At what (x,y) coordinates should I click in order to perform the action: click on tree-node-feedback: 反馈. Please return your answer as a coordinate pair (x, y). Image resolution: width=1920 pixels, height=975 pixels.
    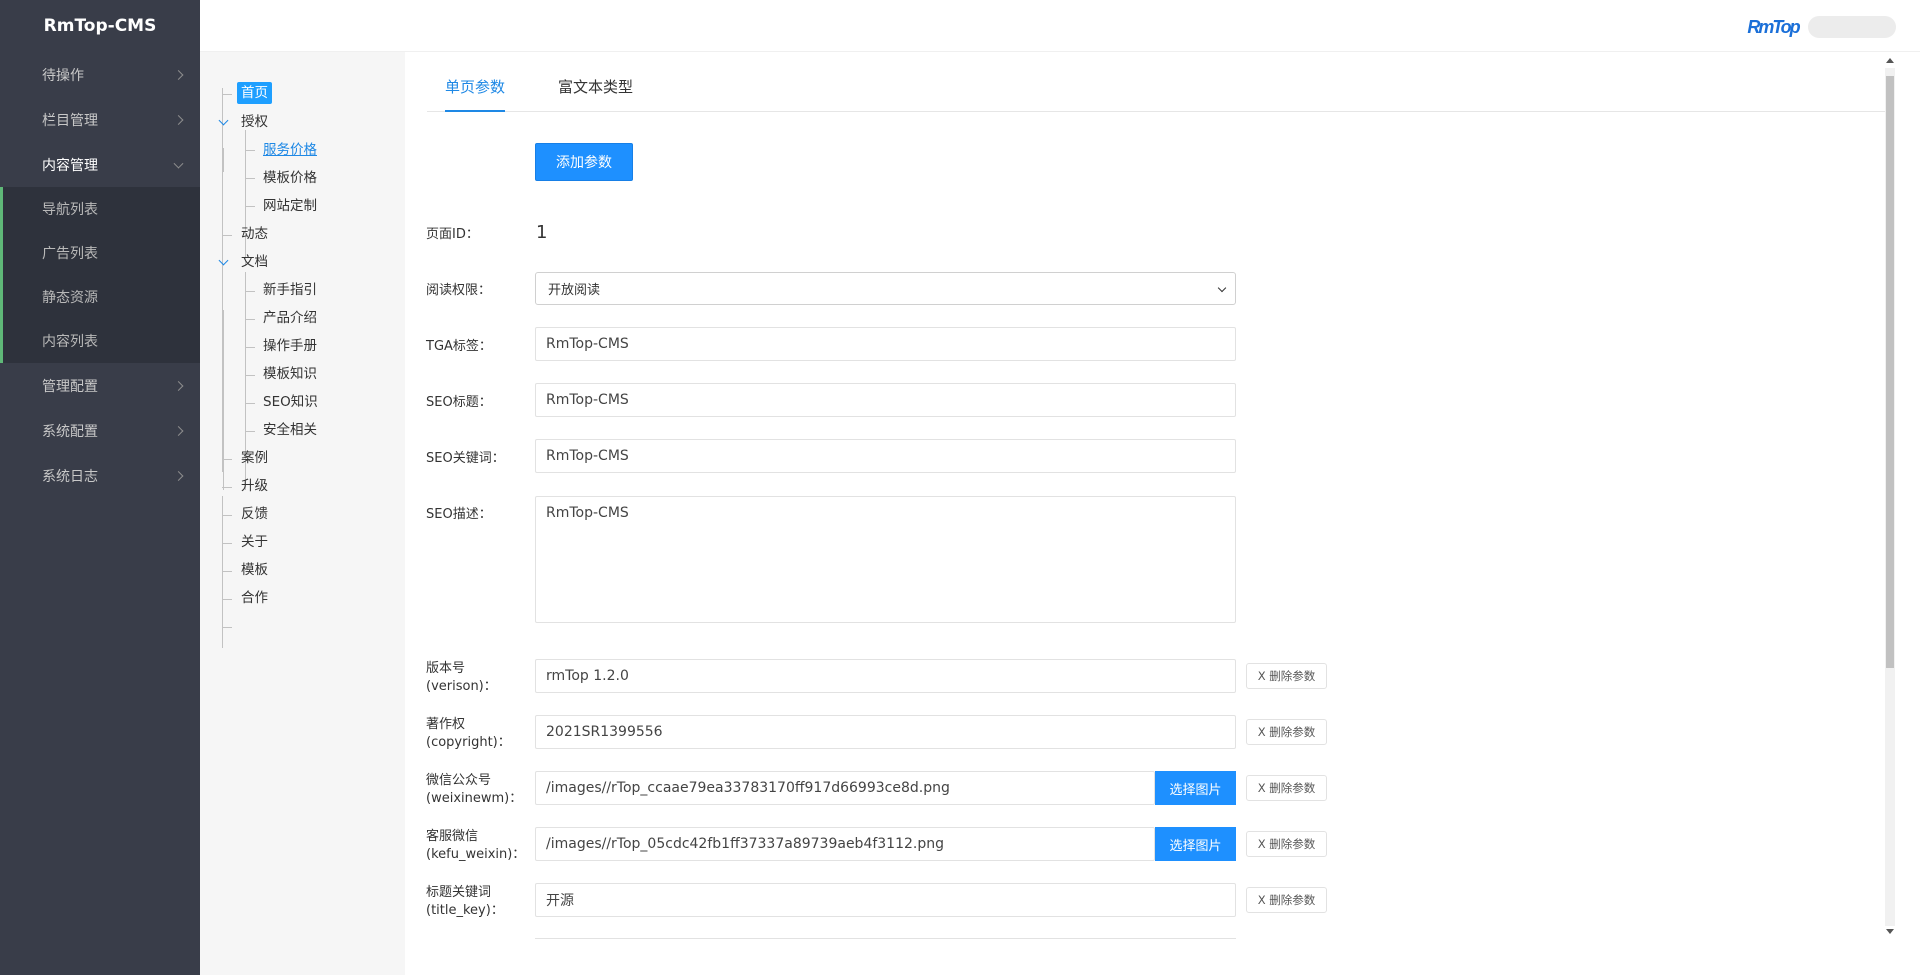
    Looking at the image, I should click on (254, 514).